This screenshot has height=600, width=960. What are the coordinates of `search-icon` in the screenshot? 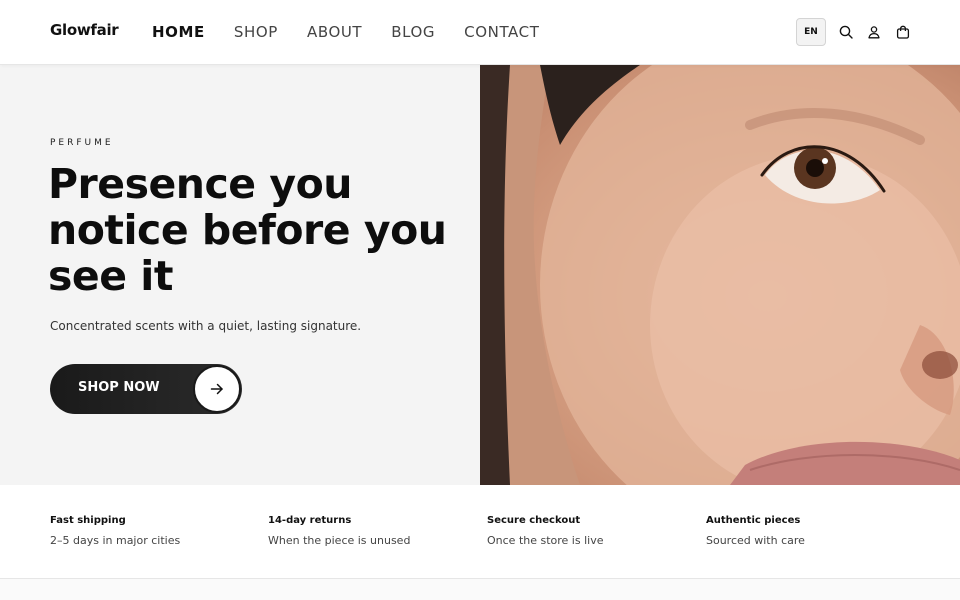 It's located at (846, 32).